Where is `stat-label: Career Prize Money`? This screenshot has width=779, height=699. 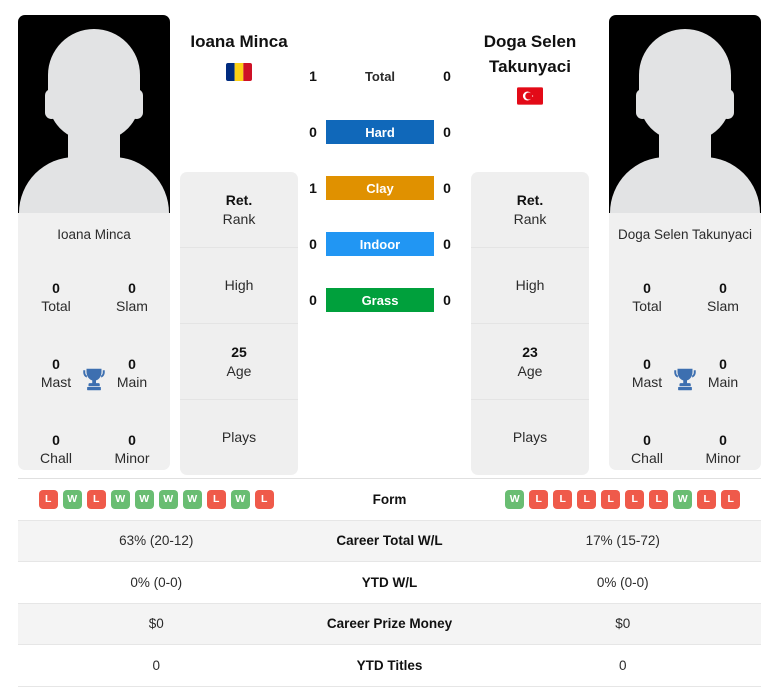 stat-label: Career Prize Money is located at coordinates (389, 624).